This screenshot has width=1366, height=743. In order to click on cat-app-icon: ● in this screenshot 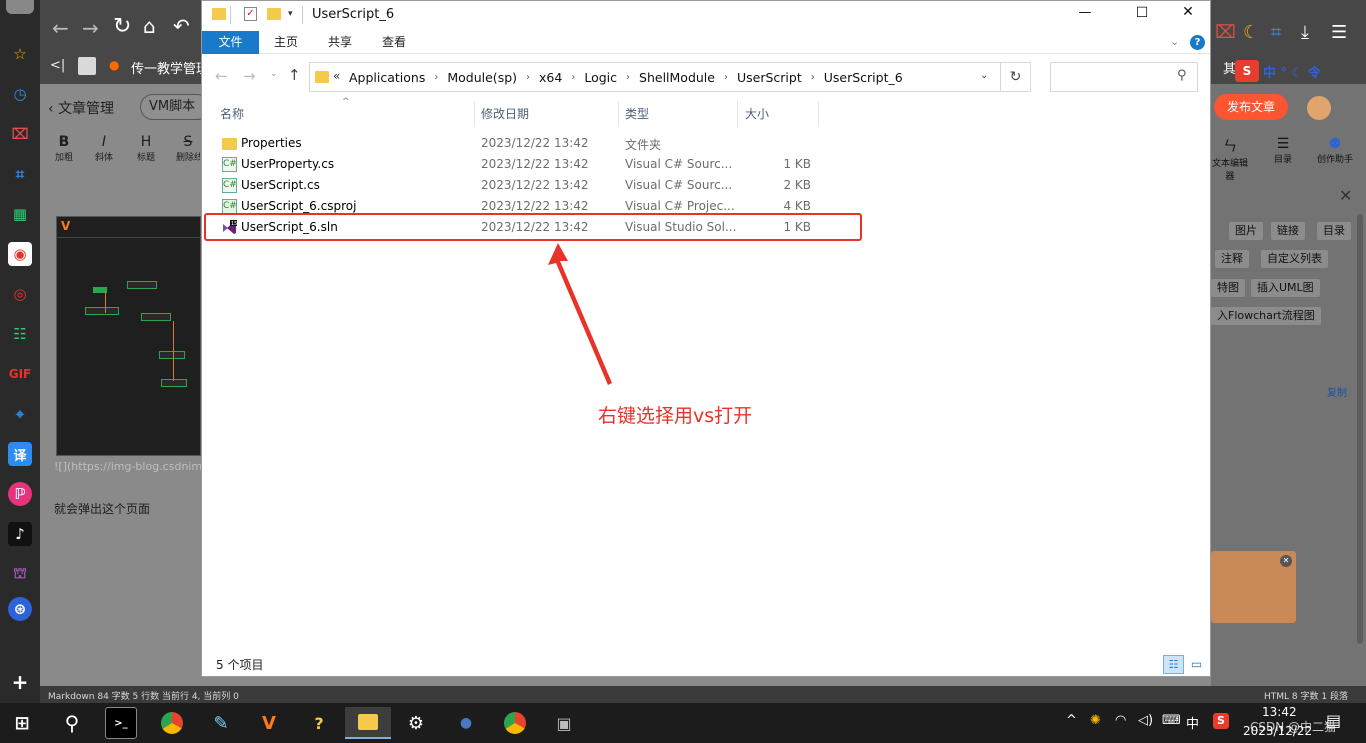, I will do `click(466, 723)`.